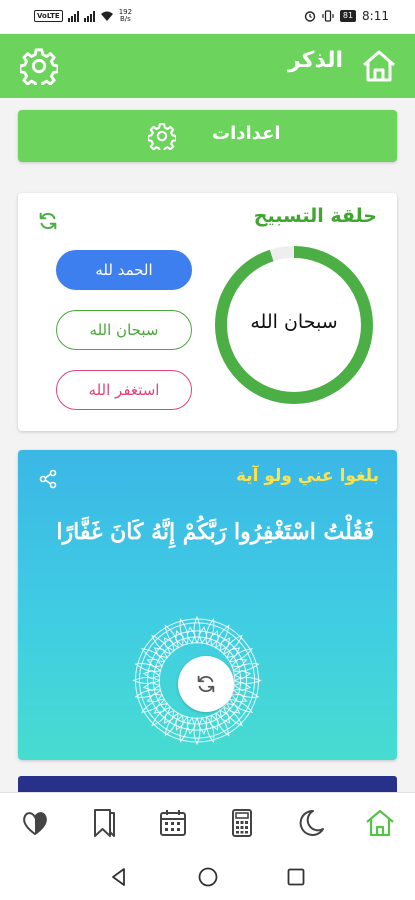  Describe the element at coordinates (242, 823) in the screenshot. I see `calculator-icon` at that location.